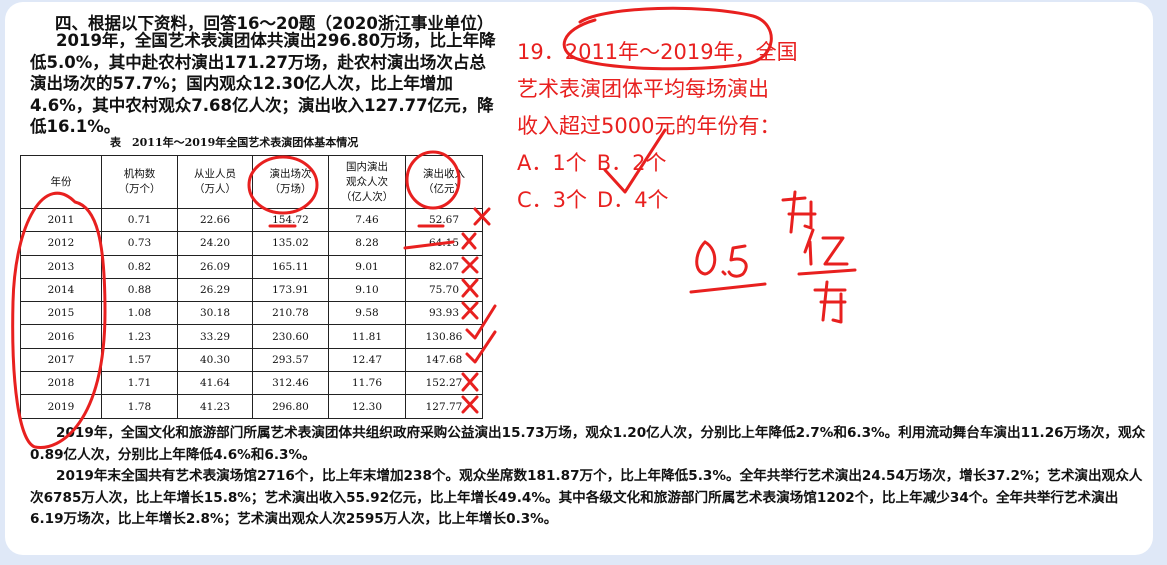 This screenshot has height=565, width=1167. What do you see at coordinates (444, 383) in the screenshot?
I see `table-cell: 152.27` at bounding box center [444, 383].